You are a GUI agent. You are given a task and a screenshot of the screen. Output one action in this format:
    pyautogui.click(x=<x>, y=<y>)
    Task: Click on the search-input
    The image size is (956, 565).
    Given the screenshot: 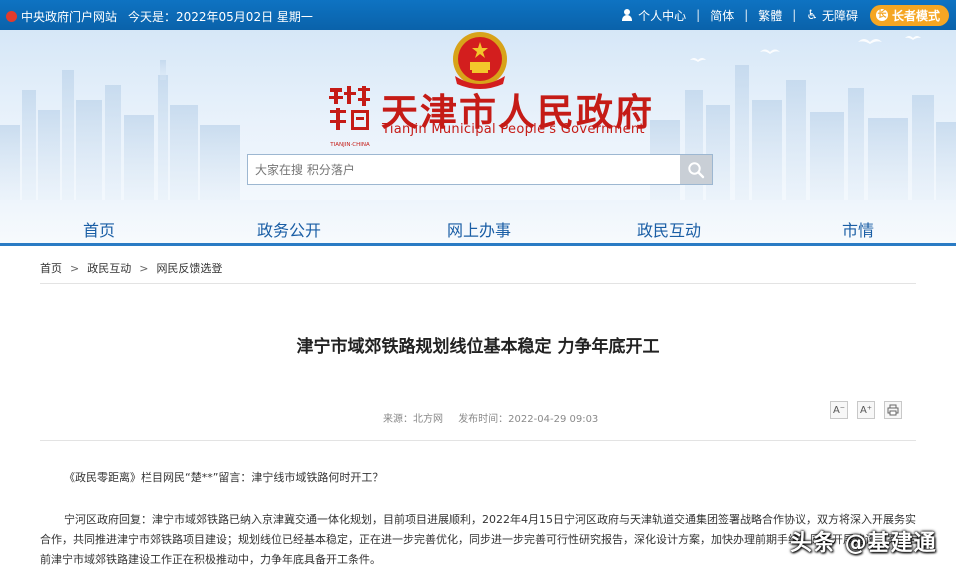 What is the action you would take?
    pyautogui.click(x=464, y=169)
    